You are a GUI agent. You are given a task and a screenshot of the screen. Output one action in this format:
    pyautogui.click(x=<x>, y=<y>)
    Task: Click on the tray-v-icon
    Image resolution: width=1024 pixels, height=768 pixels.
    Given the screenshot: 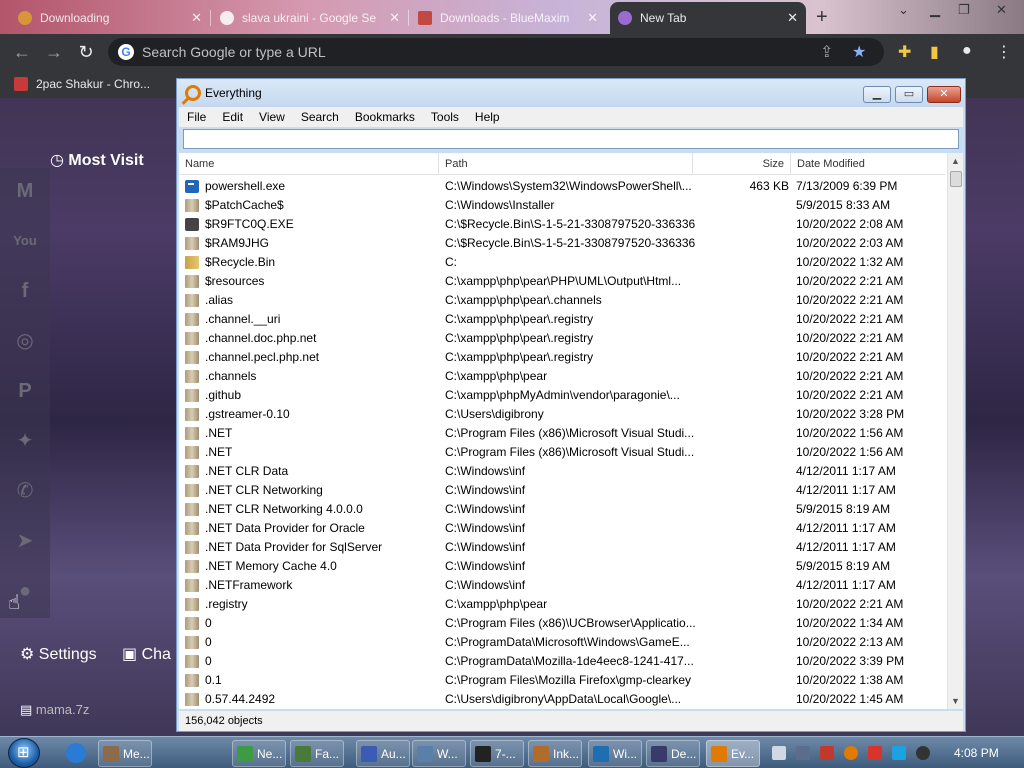 What is the action you would take?
    pyautogui.click(x=827, y=753)
    